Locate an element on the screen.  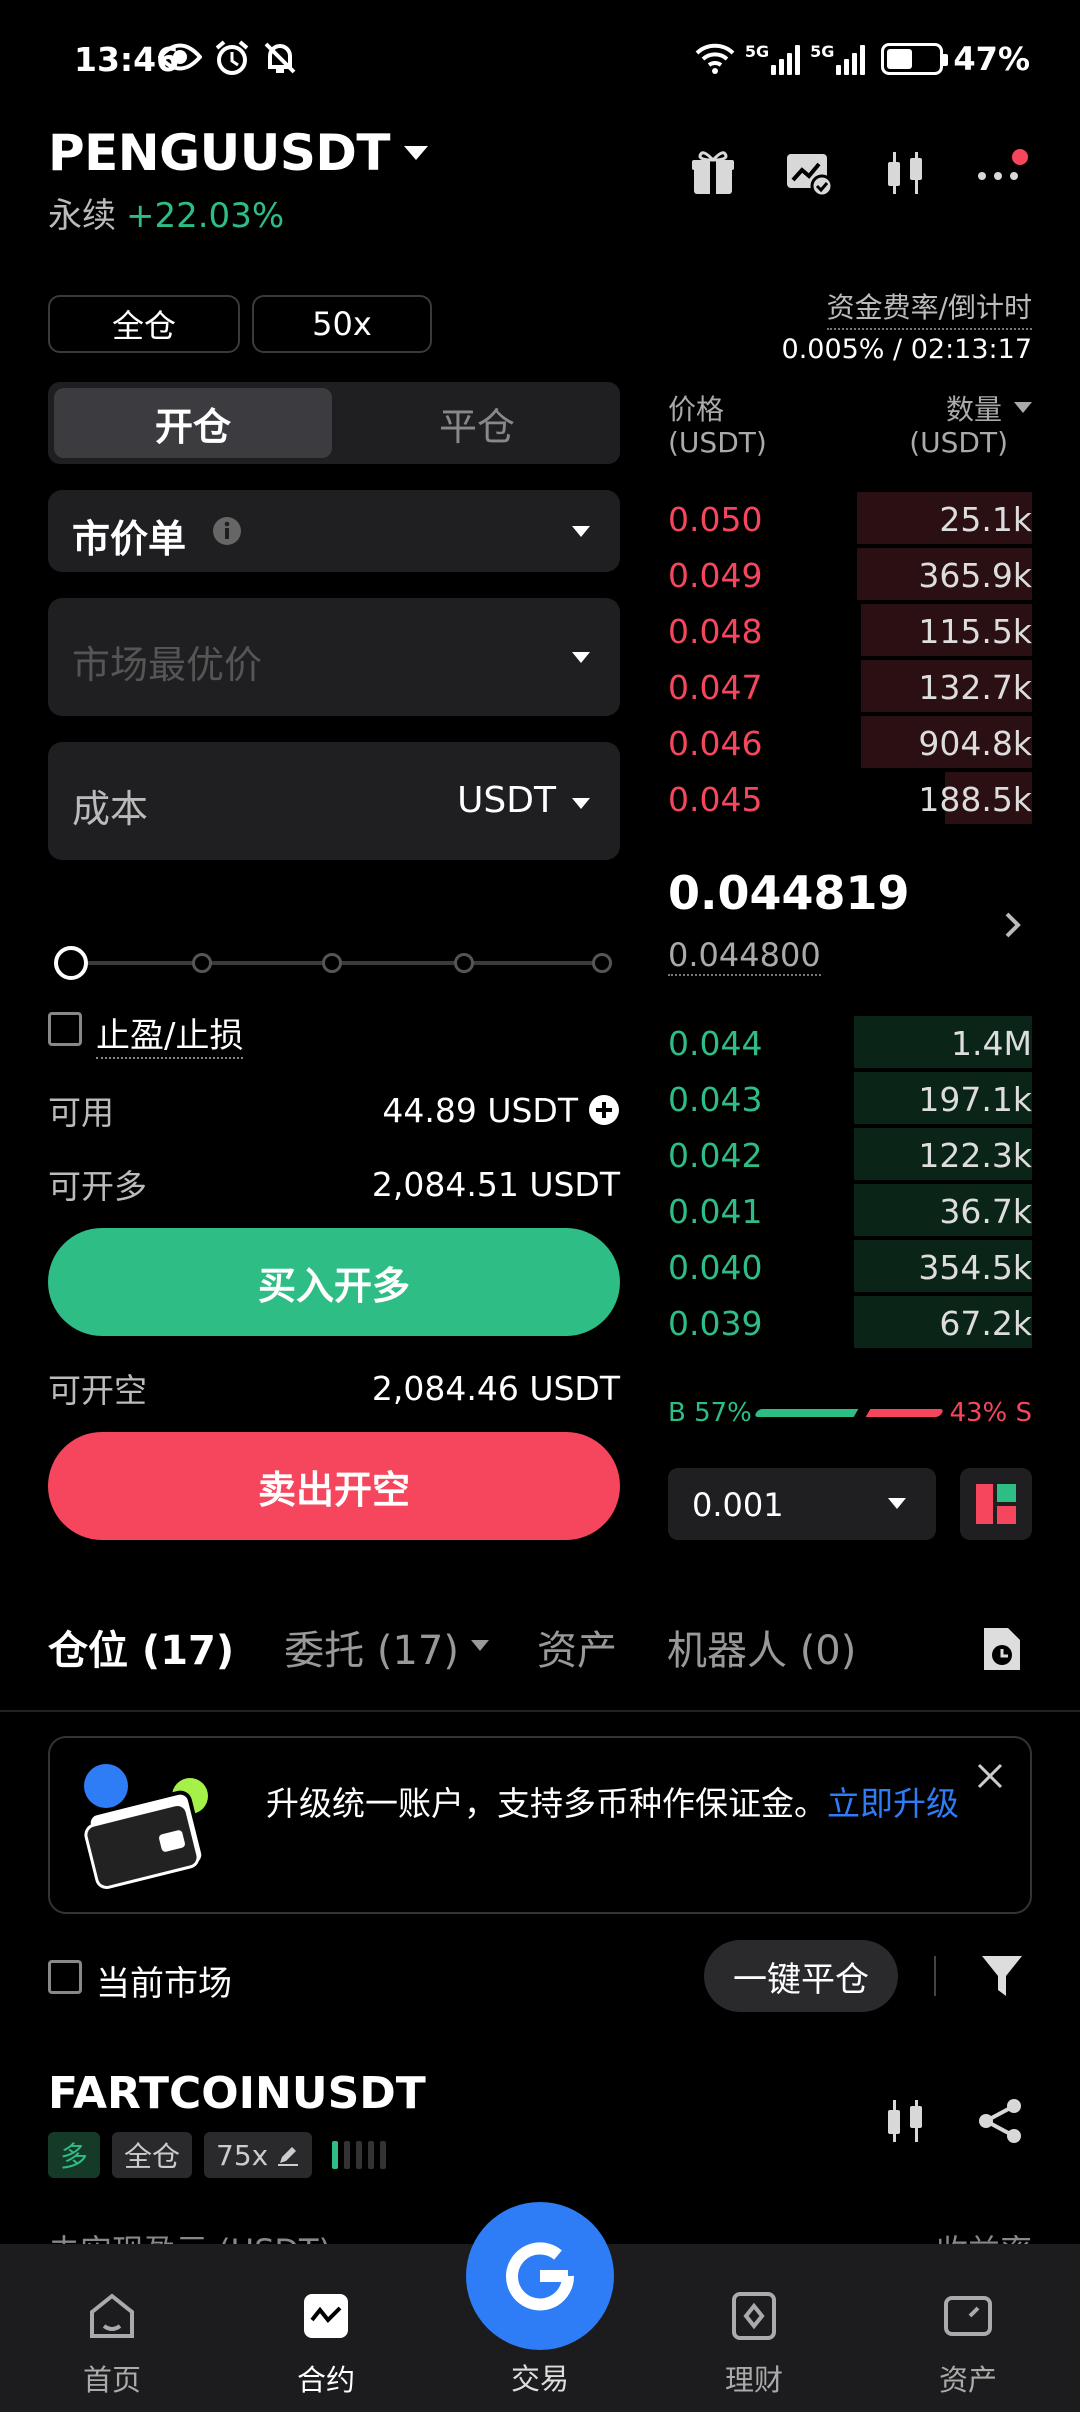
nav-earn: 理财 is located at coordinates (754, 2328).